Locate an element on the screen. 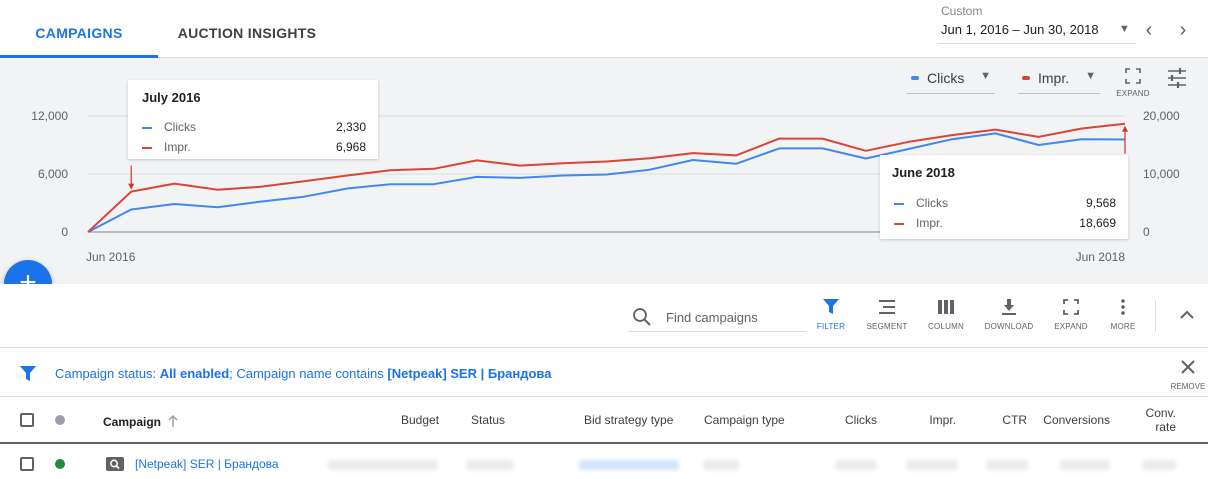 The height and width of the screenshot is (479, 1208). filter-label: FILTER is located at coordinates (831, 326).